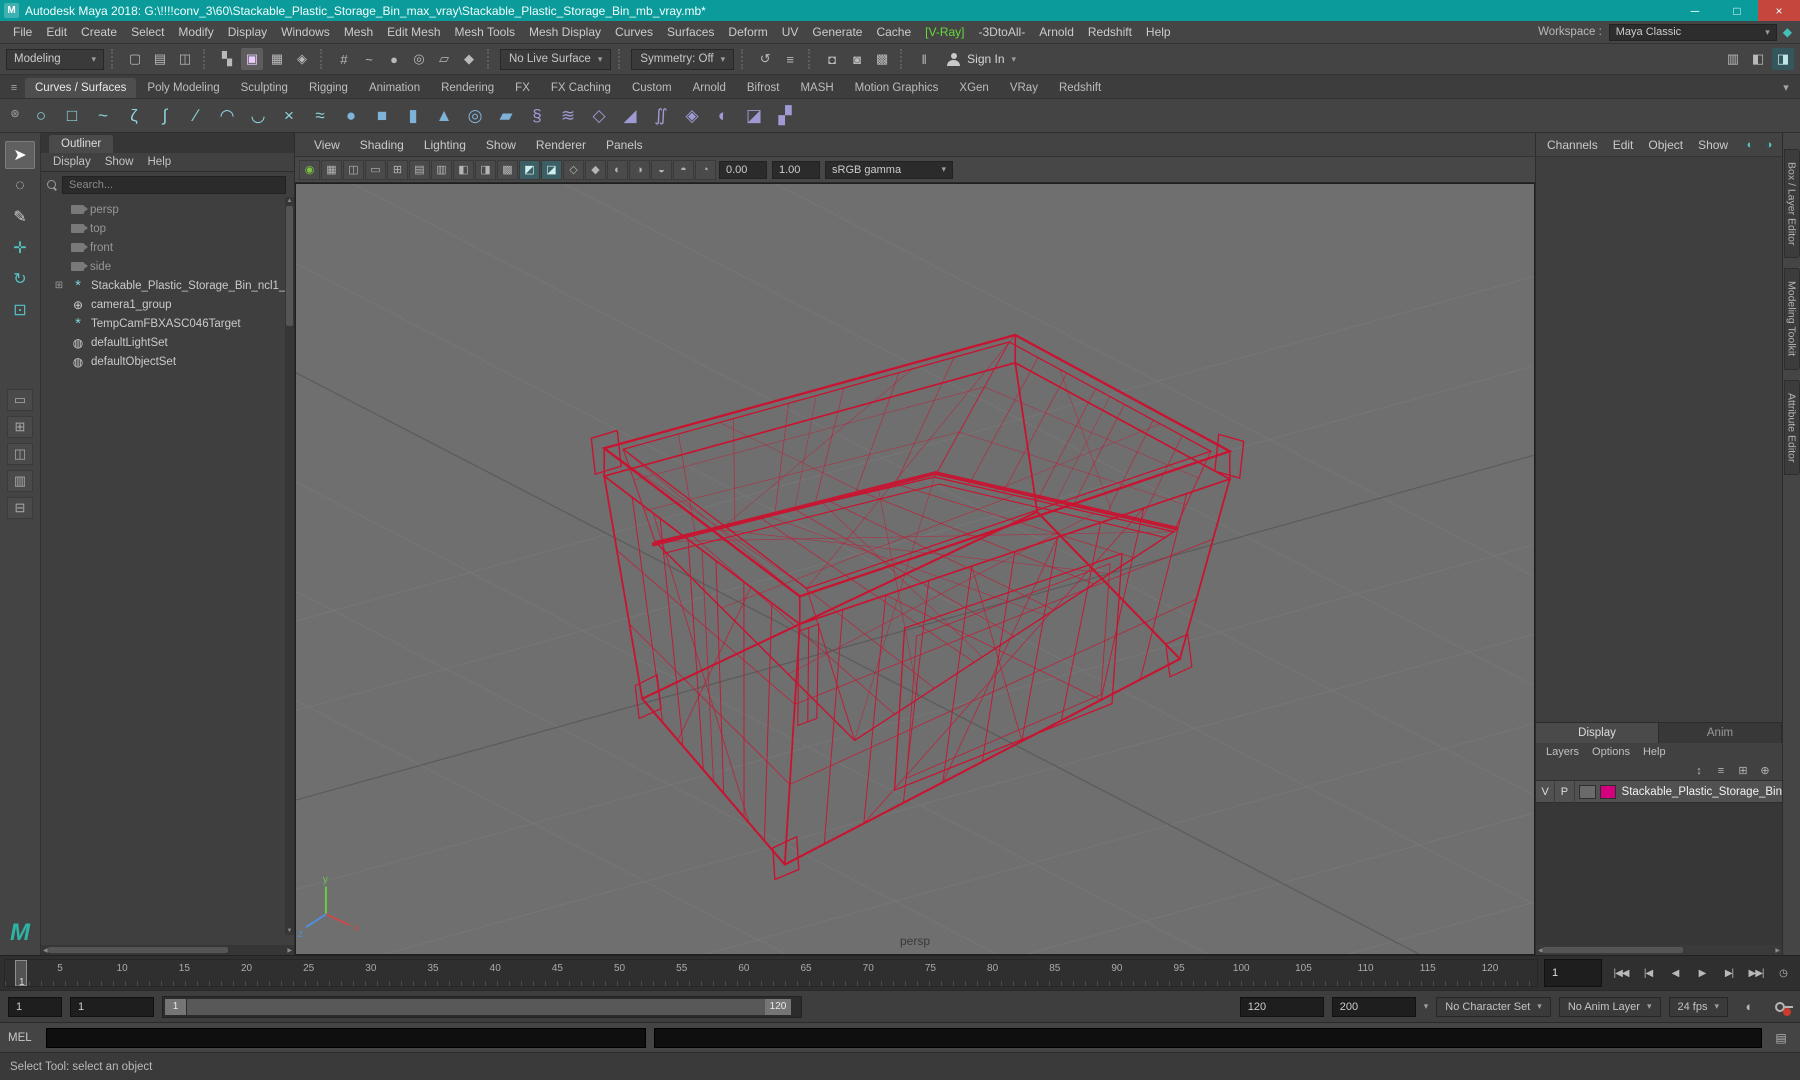  Describe the element at coordinates (1721, 771) in the screenshot. I see `layer-list-icon: ≡` at that location.